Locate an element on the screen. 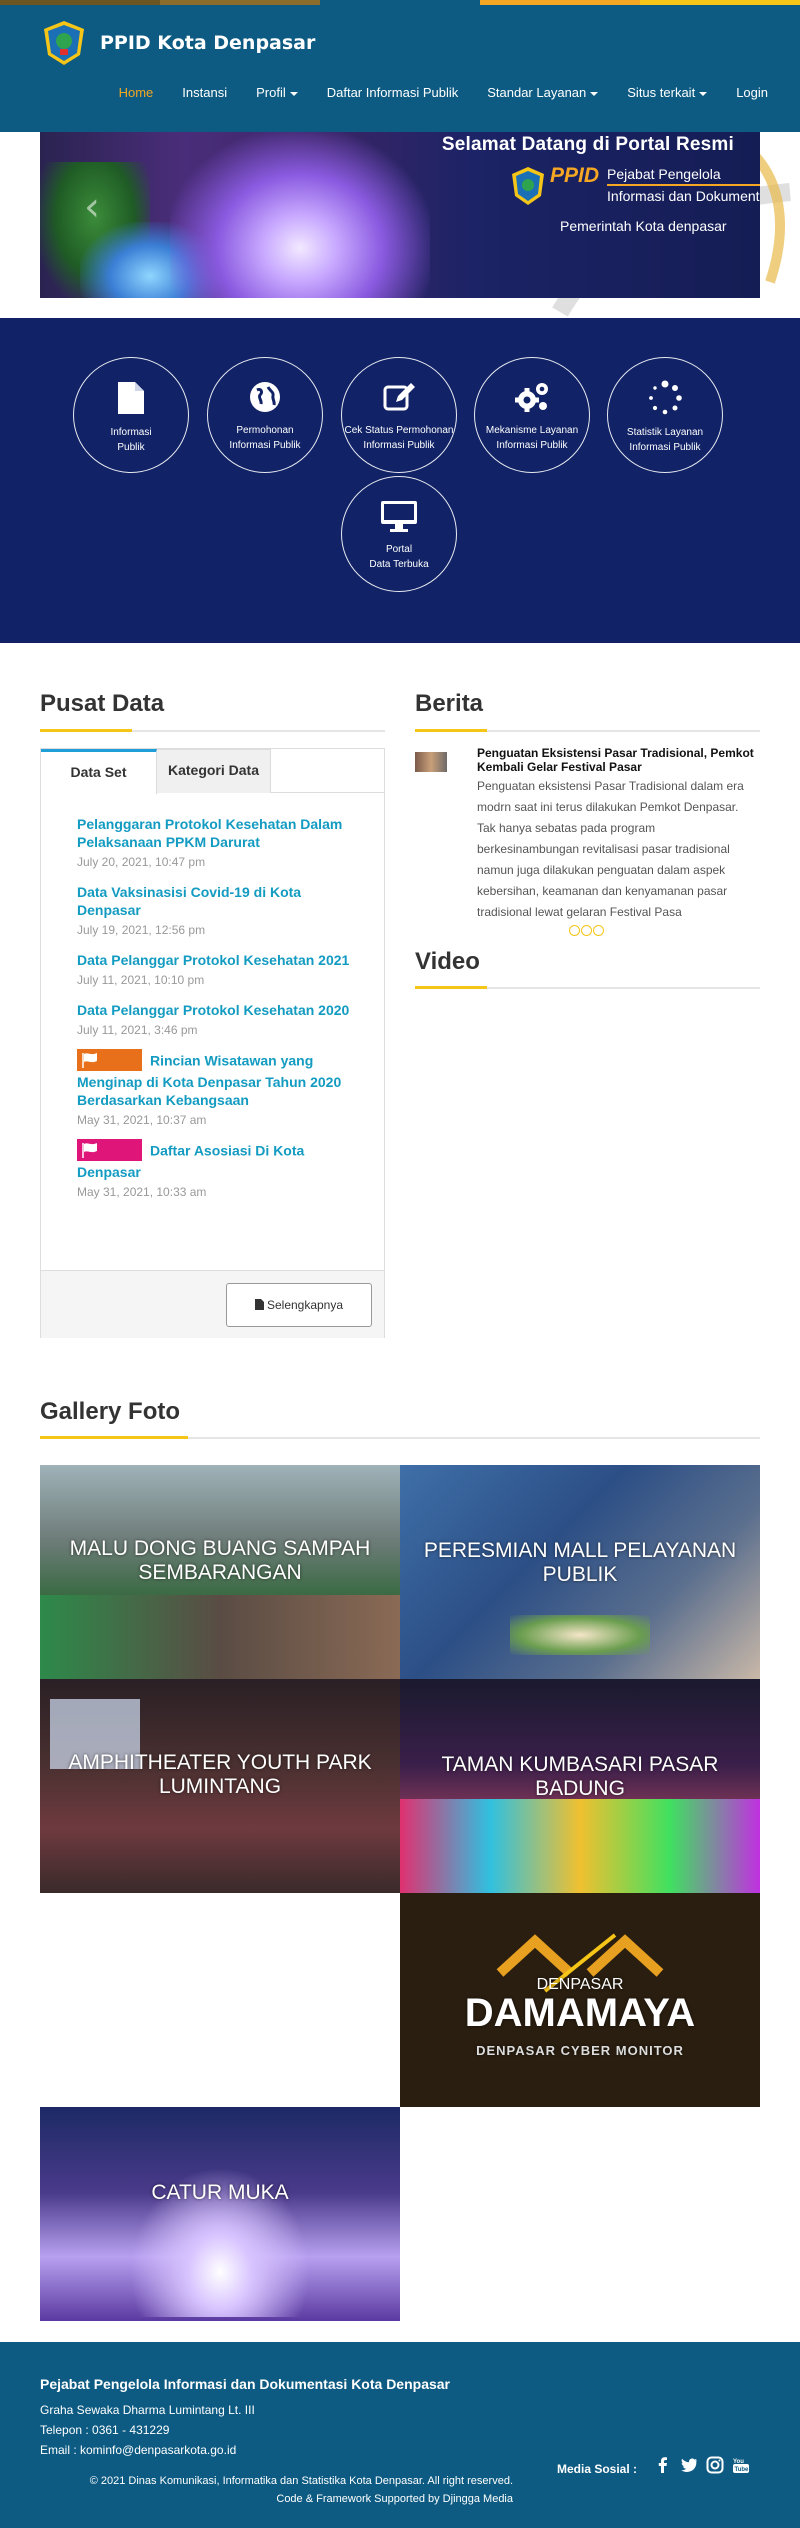 The image size is (800, 2528). chevron-left-icon: ‹ is located at coordinates (99, 207).